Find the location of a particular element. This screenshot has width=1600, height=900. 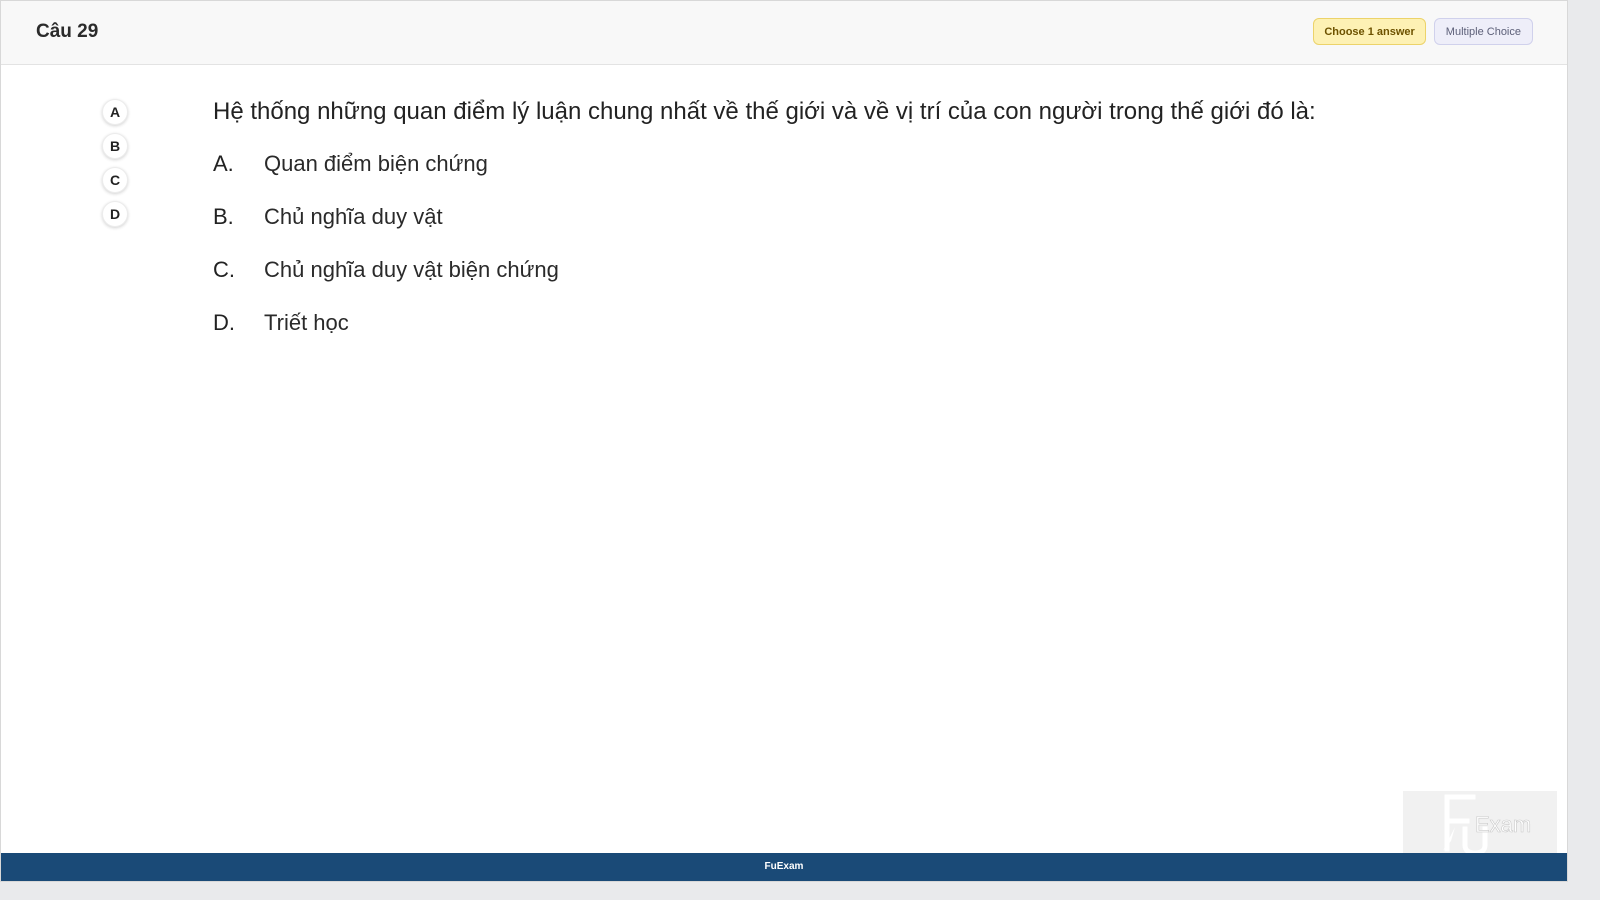

answer-select-a: A is located at coordinates (115, 112).